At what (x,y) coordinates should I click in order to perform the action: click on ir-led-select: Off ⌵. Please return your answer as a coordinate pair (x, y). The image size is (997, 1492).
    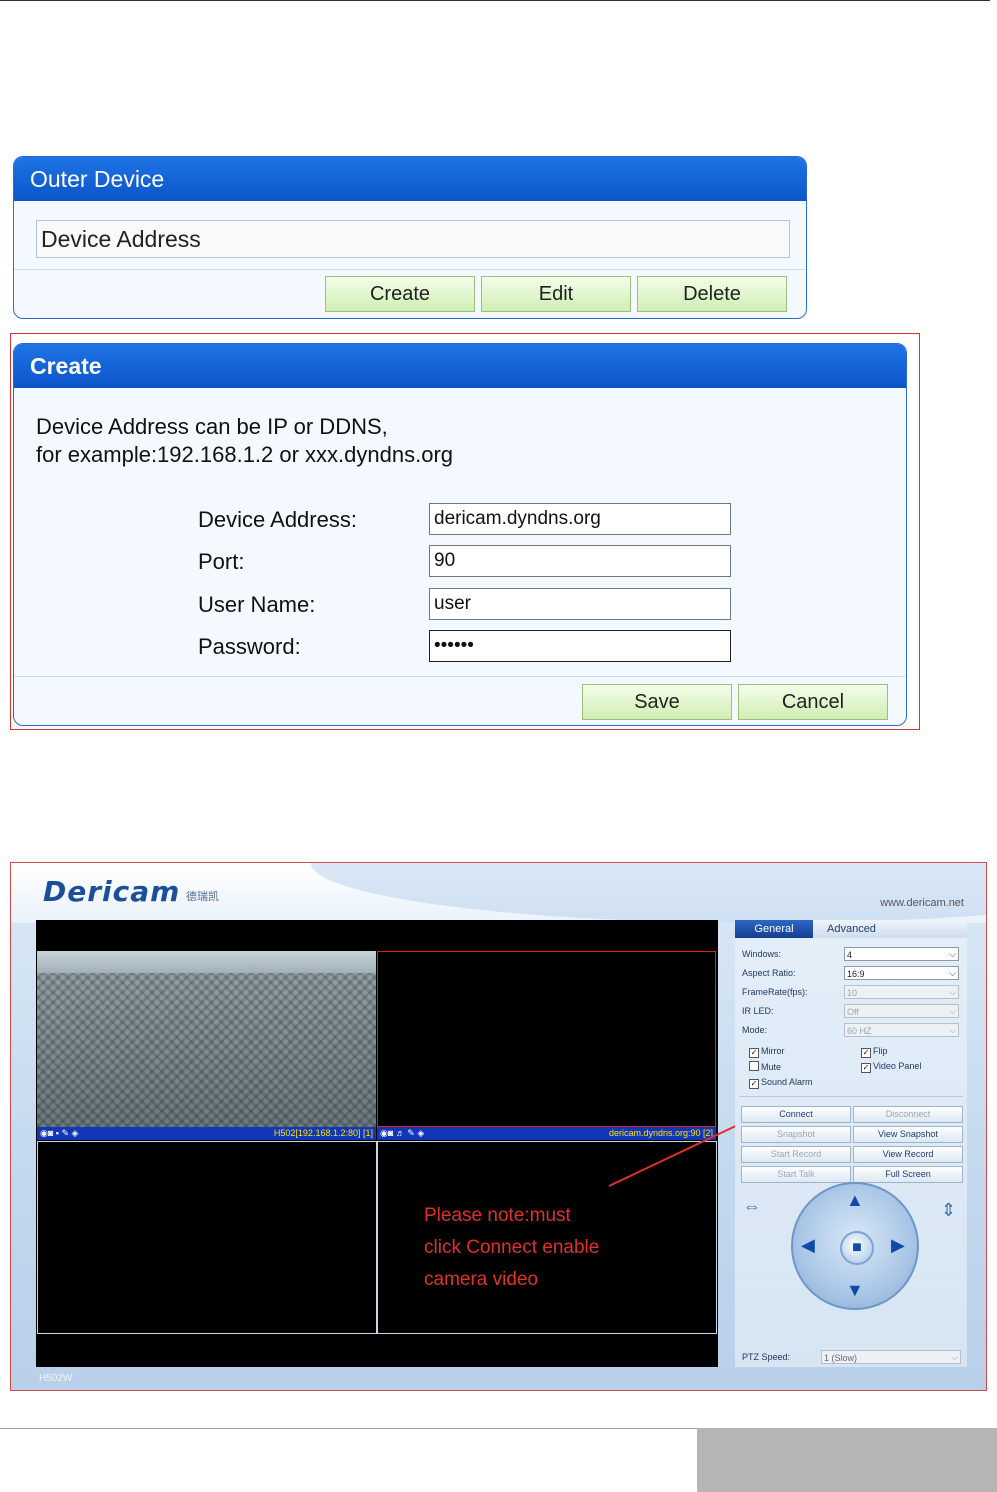
    Looking at the image, I should click on (901, 1011).